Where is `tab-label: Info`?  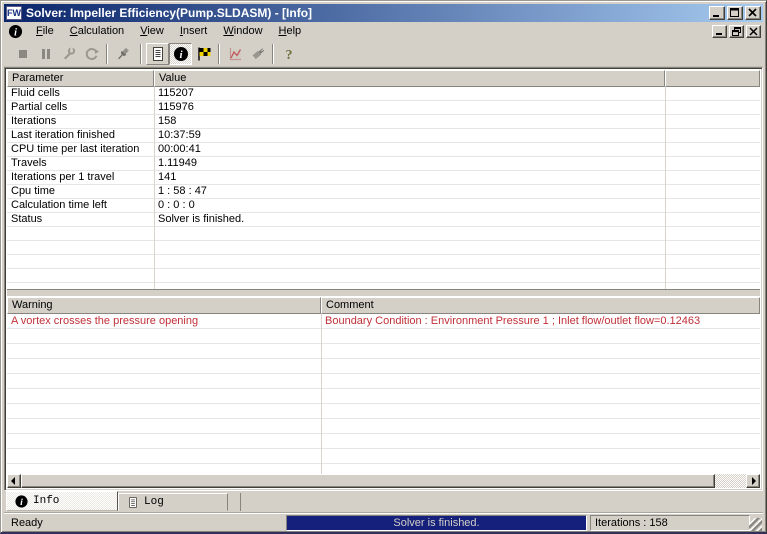 tab-label: Info is located at coordinates (46, 501).